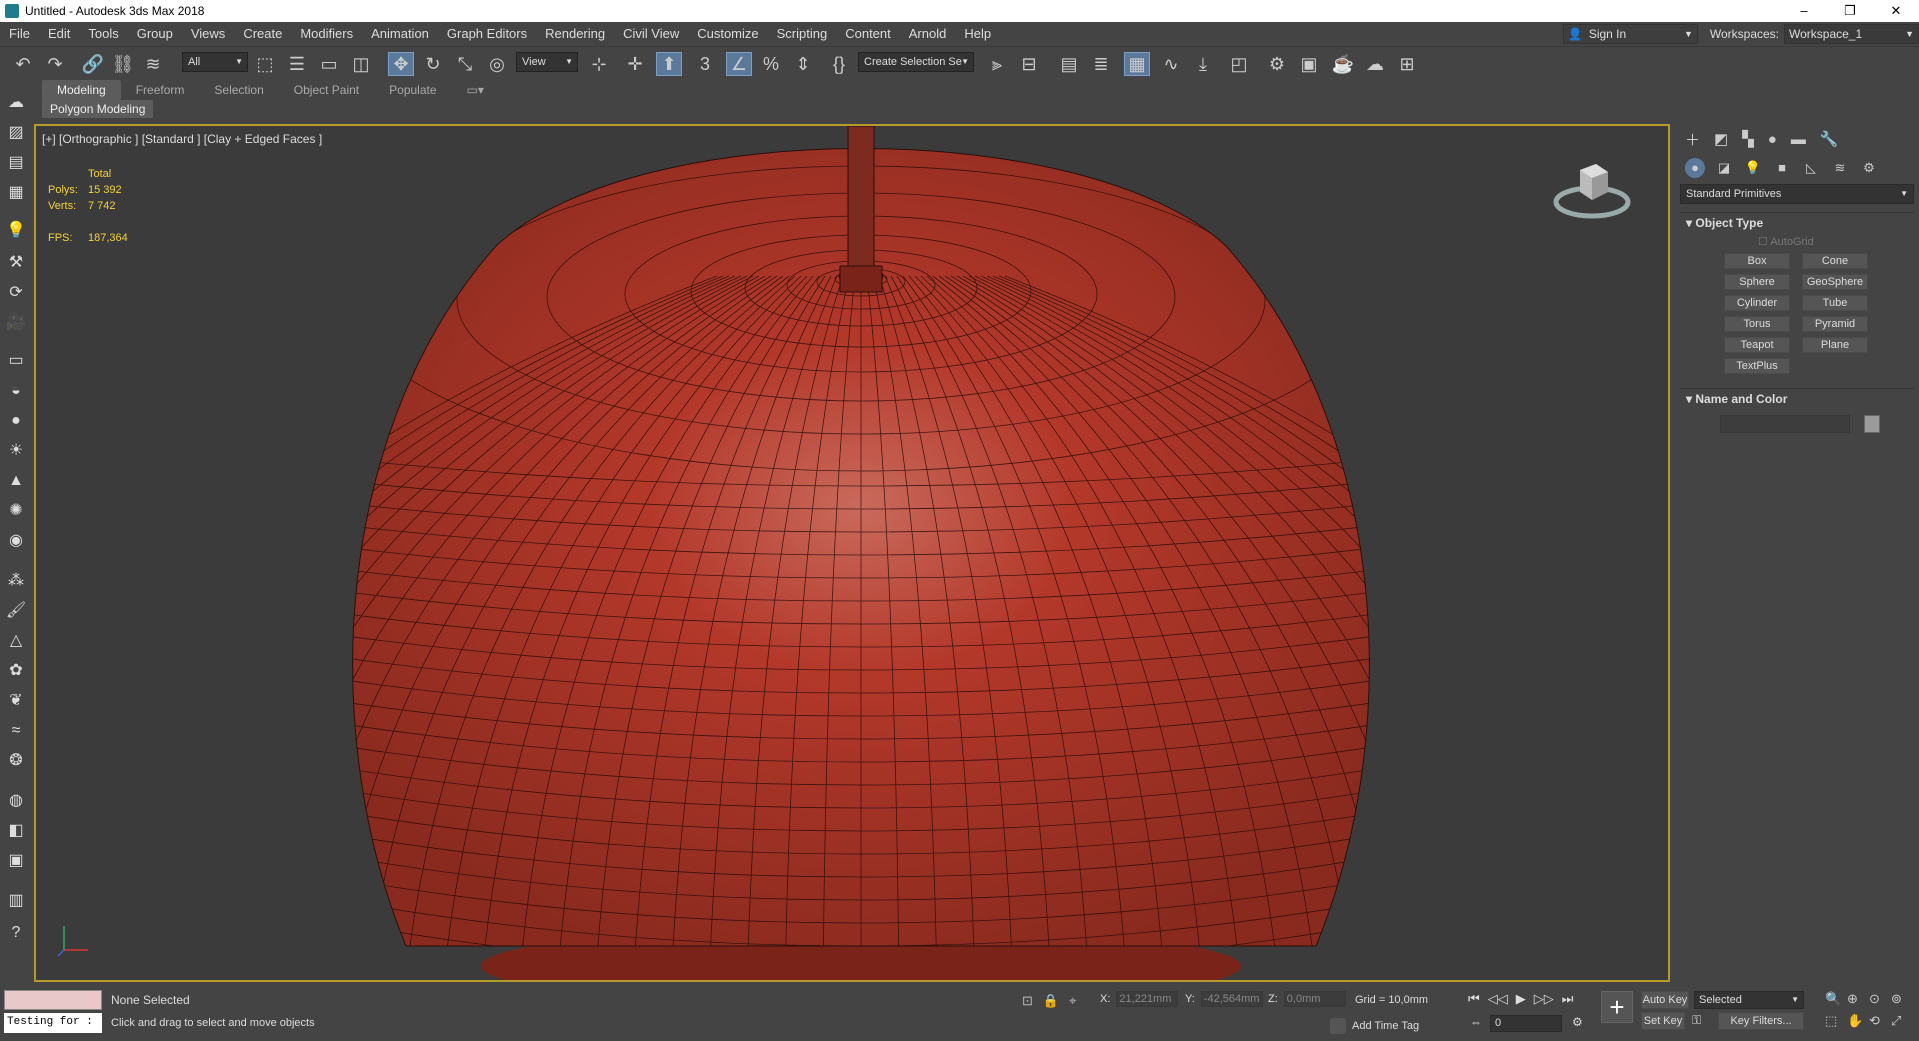 Image resolution: width=1919 pixels, height=1041 pixels. Describe the element at coordinates (1375, 64) in the screenshot. I see `render-iterative-icon: ☁` at that location.